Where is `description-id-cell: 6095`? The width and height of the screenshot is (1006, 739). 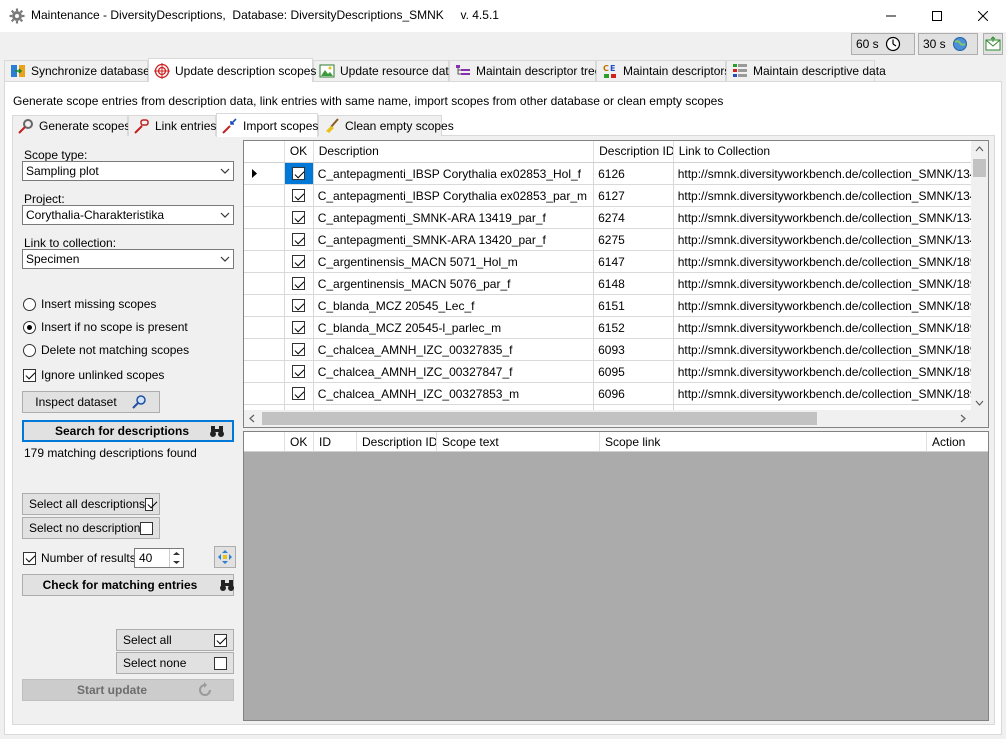 description-id-cell: 6095 is located at coordinates (634, 371).